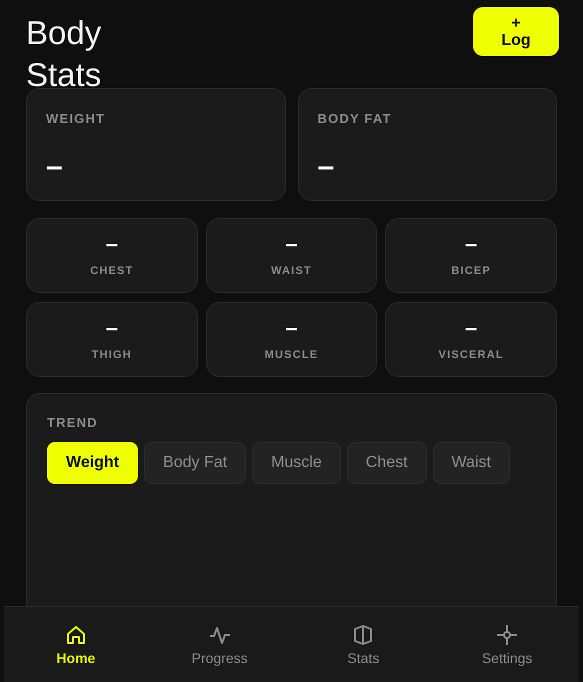 The height and width of the screenshot is (682, 583). I want to click on filter-chip: Waist, so click(471, 463).